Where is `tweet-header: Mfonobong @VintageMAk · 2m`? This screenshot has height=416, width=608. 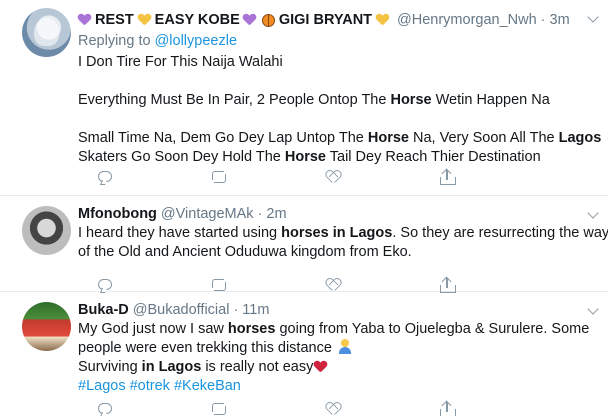
tweet-header: Mfonobong @VintageMAk · 2m is located at coordinates (182, 214).